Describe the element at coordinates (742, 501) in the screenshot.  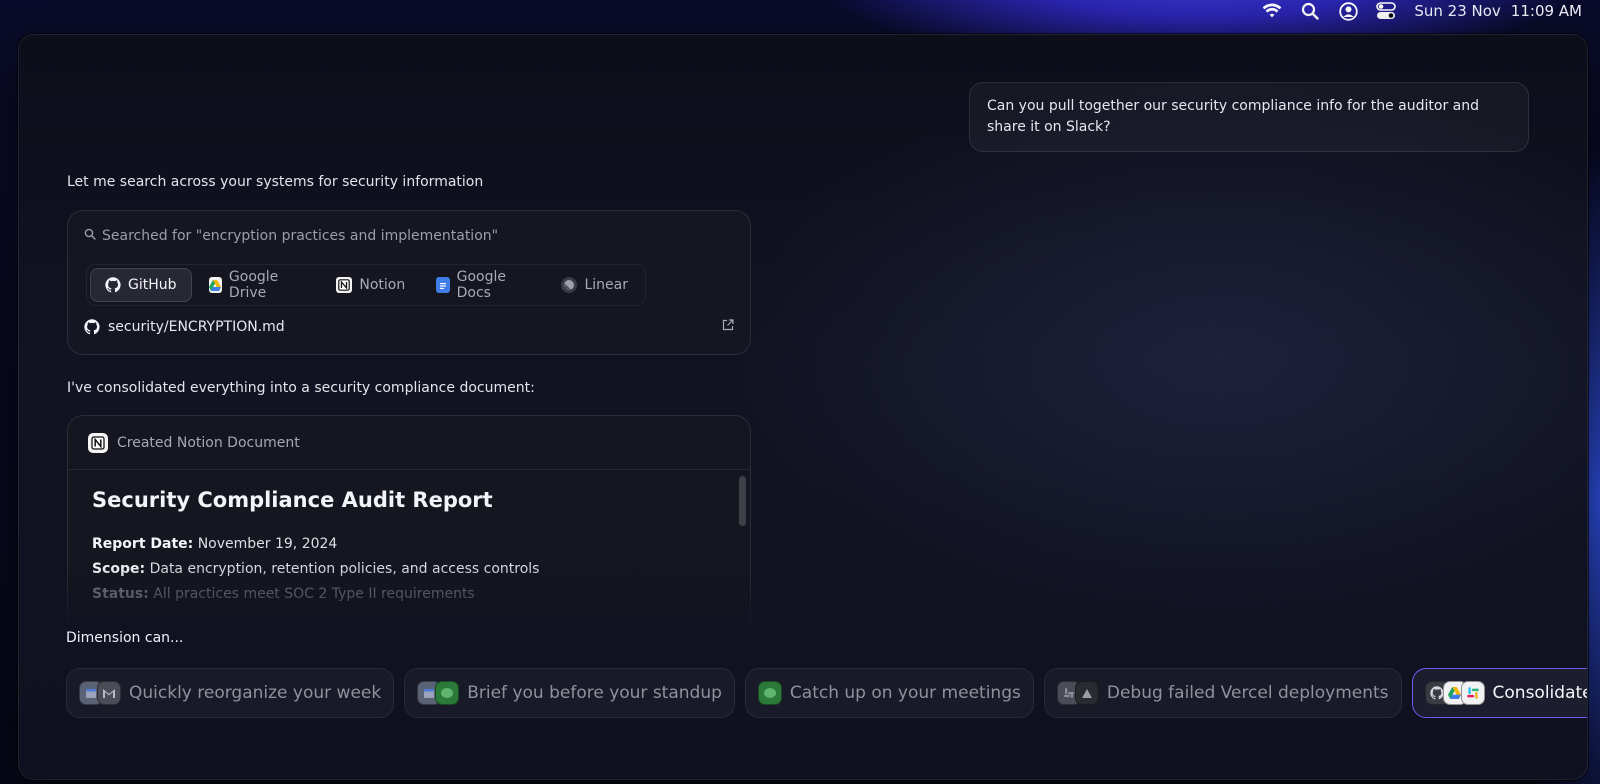
I see `document-scrollbar` at that location.